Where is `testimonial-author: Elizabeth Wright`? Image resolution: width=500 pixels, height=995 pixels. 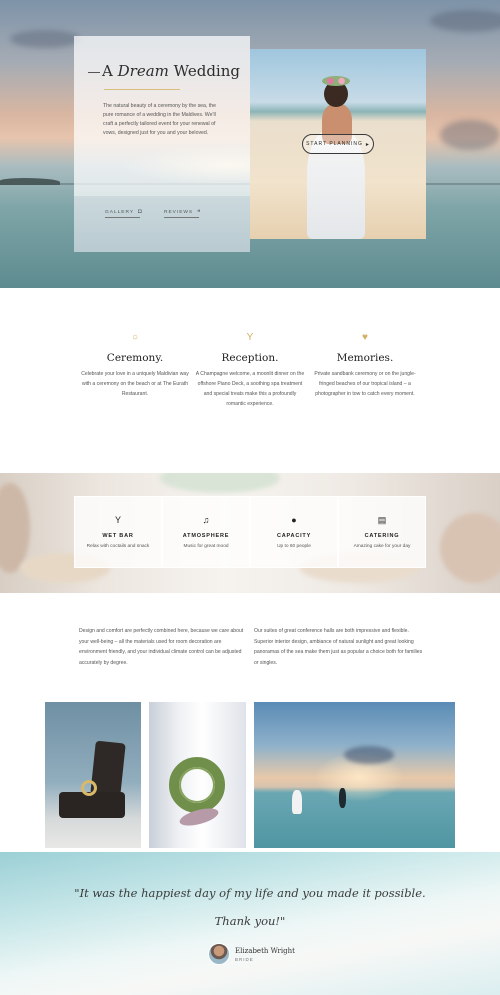 testimonial-author: Elizabeth Wright is located at coordinates (265, 951).